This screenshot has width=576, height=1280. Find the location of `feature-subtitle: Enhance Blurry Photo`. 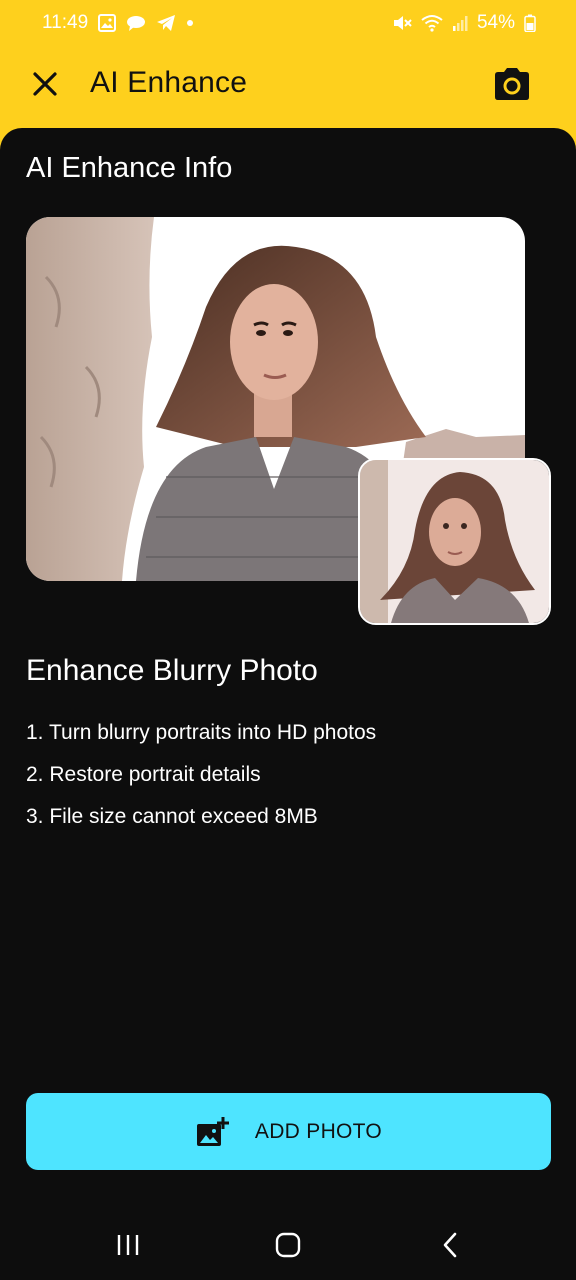

feature-subtitle: Enhance Blurry Photo is located at coordinates (172, 670).